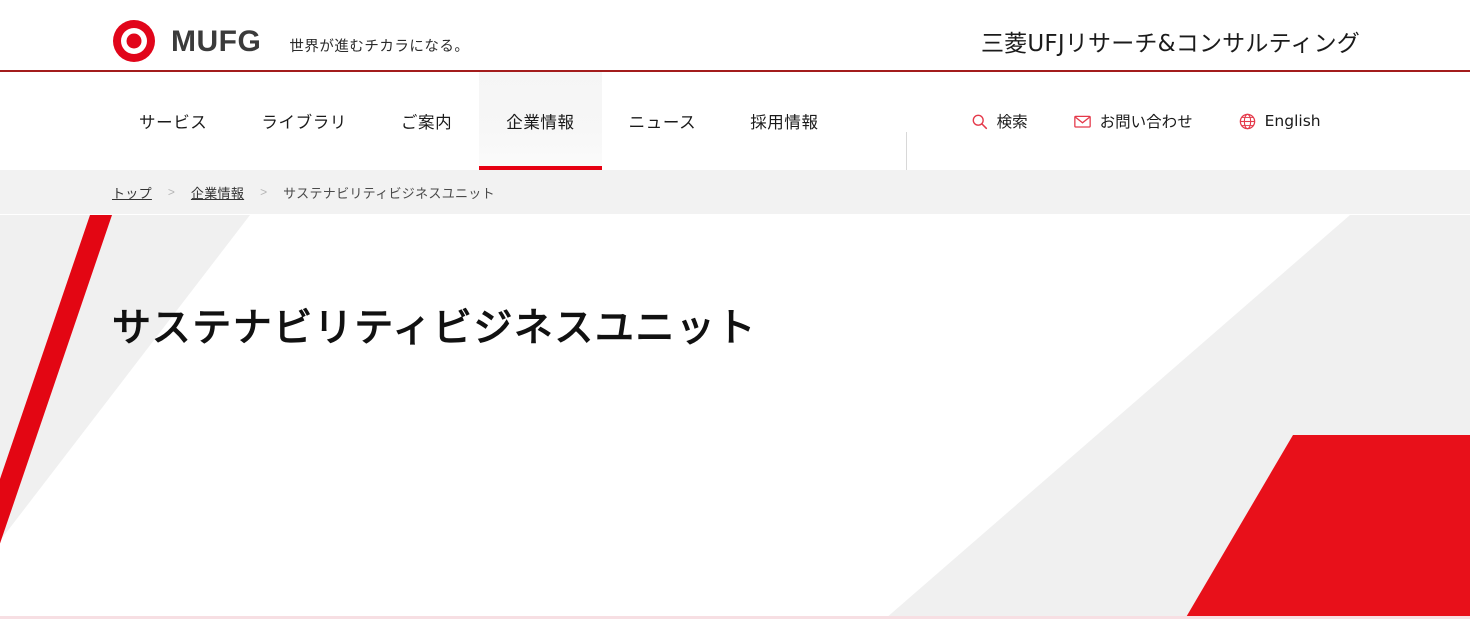  I want to click on nav-item-label: ニュース, so click(662, 122).